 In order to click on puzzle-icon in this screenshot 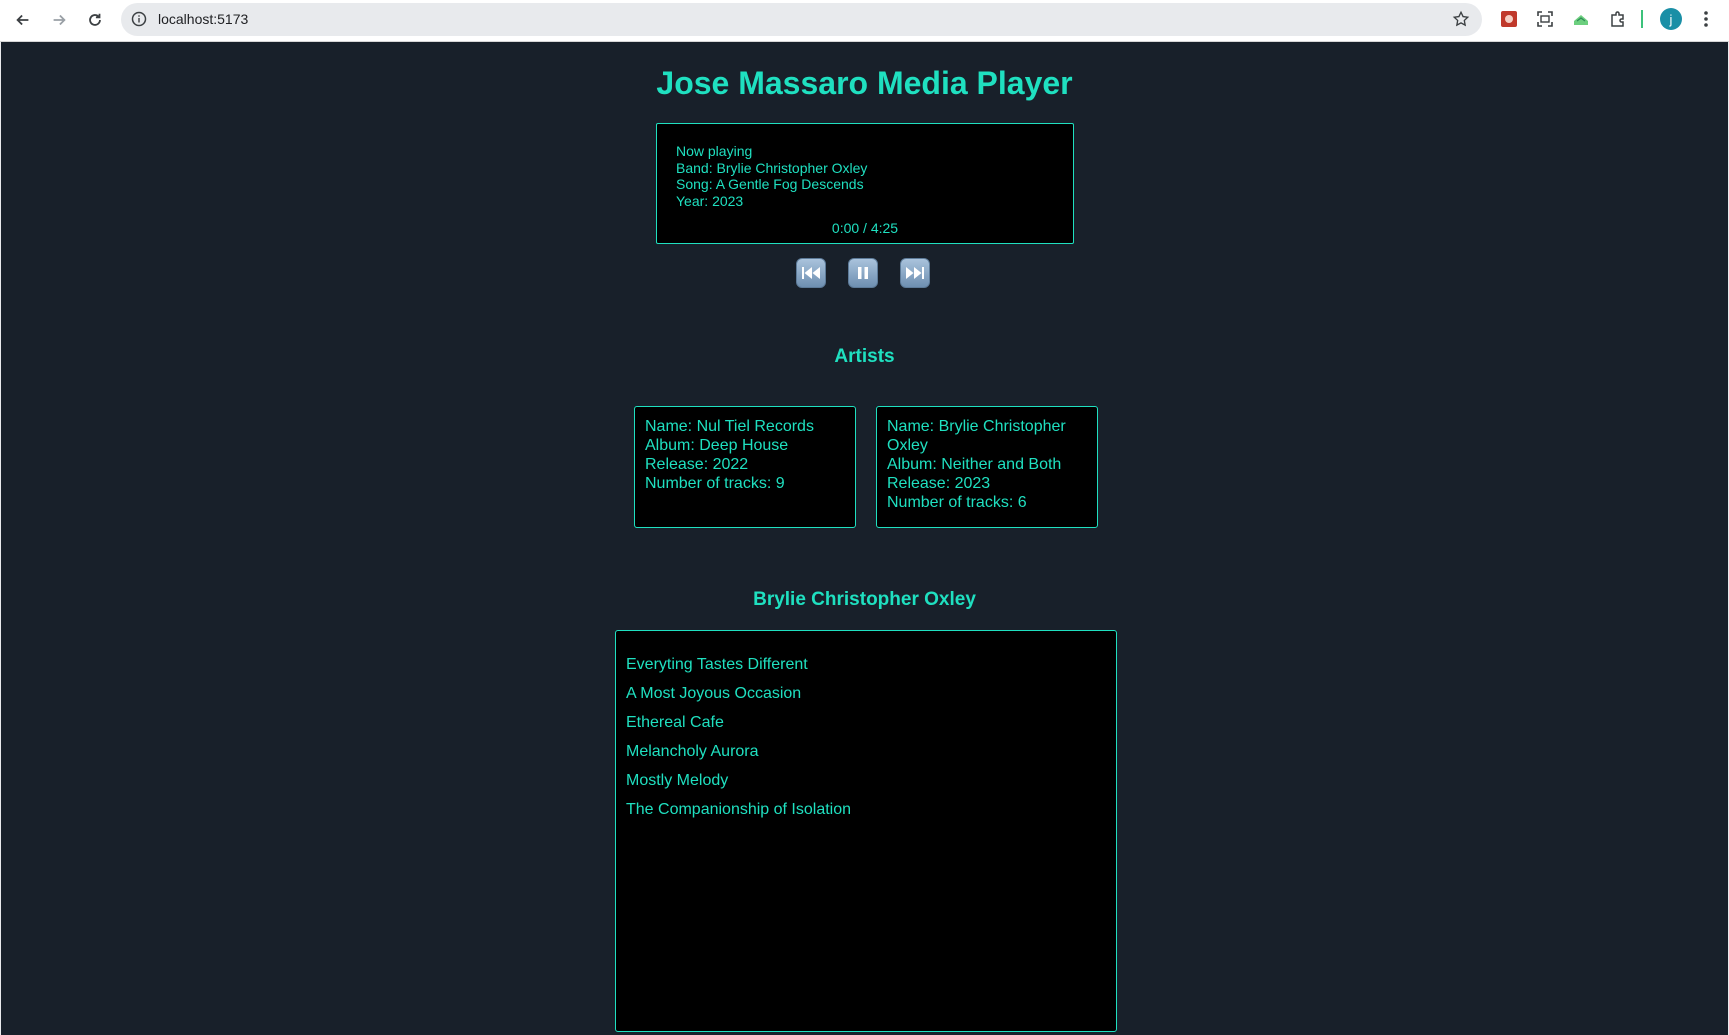, I will do `click(1618, 19)`.